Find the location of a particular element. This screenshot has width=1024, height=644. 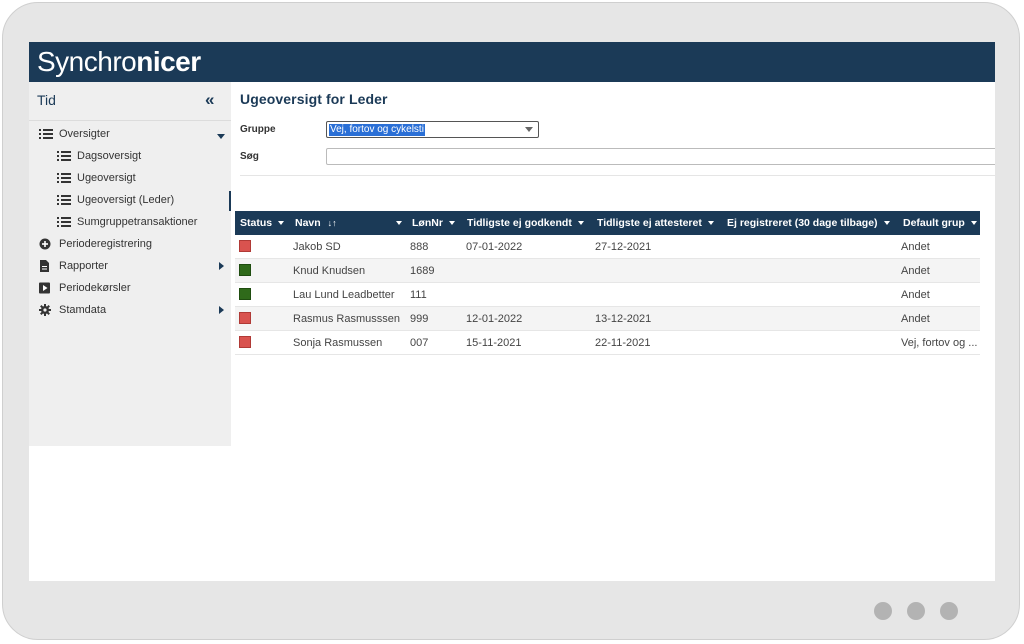

cell-ej-attesteret: 13-12-2021 is located at coordinates (623, 319).